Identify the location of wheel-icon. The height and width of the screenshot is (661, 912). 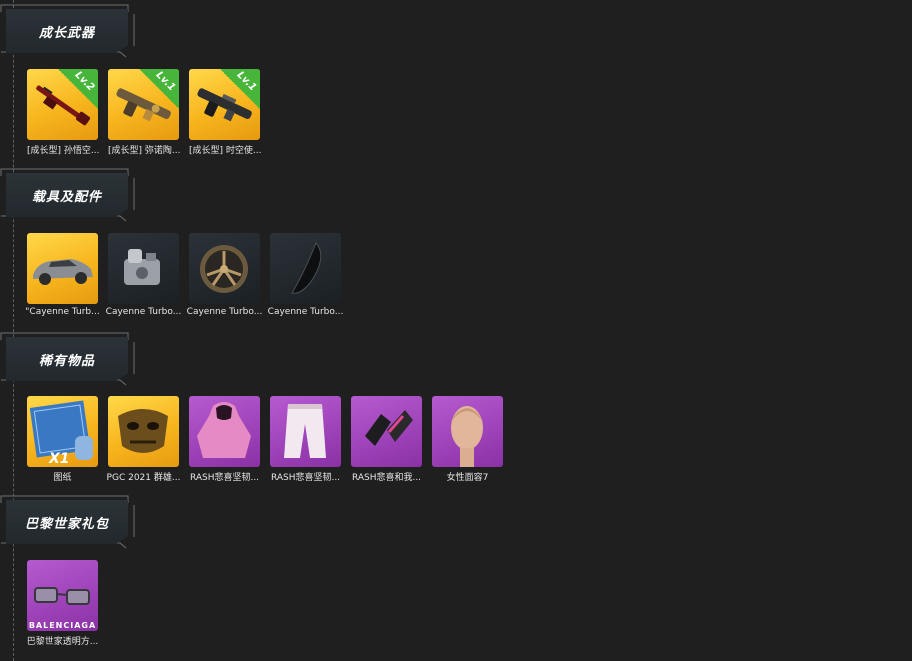
(224, 269).